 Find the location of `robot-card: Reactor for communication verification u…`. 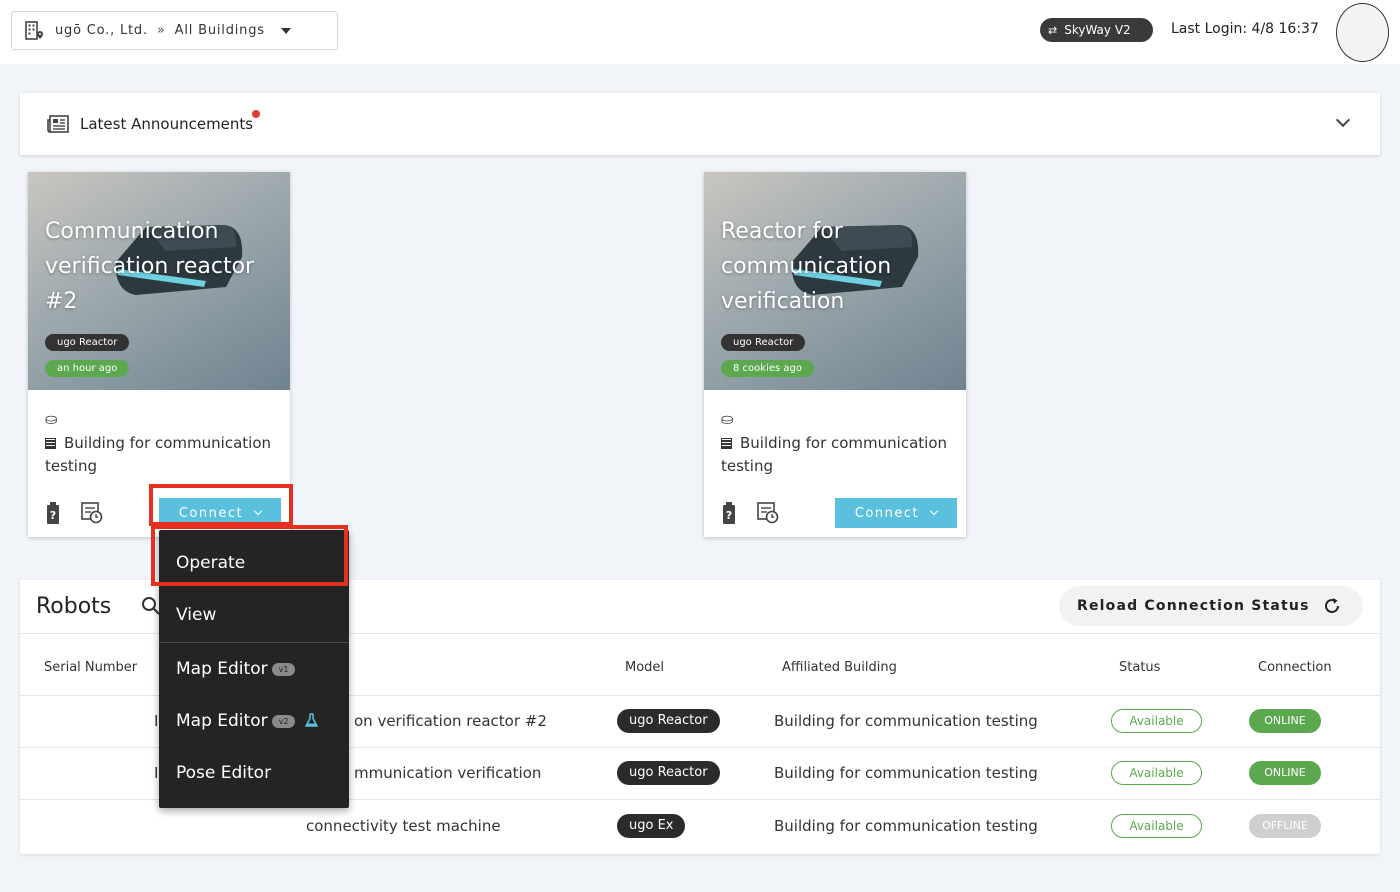

robot-card: Reactor for communication verification u… is located at coordinates (835, 354).